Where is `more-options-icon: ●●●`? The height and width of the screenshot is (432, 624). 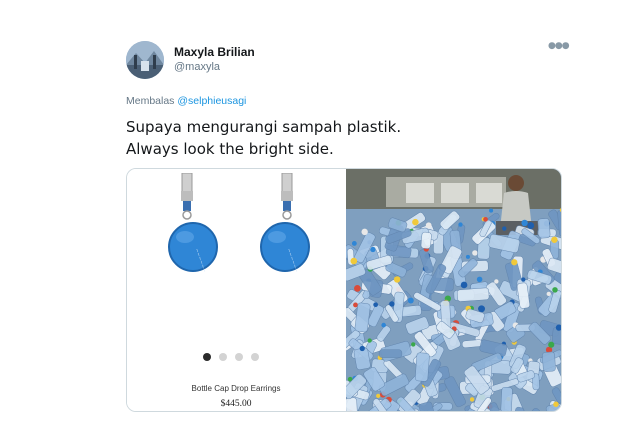
more-options-icon: ●●● is located at coordinates (559, 46).